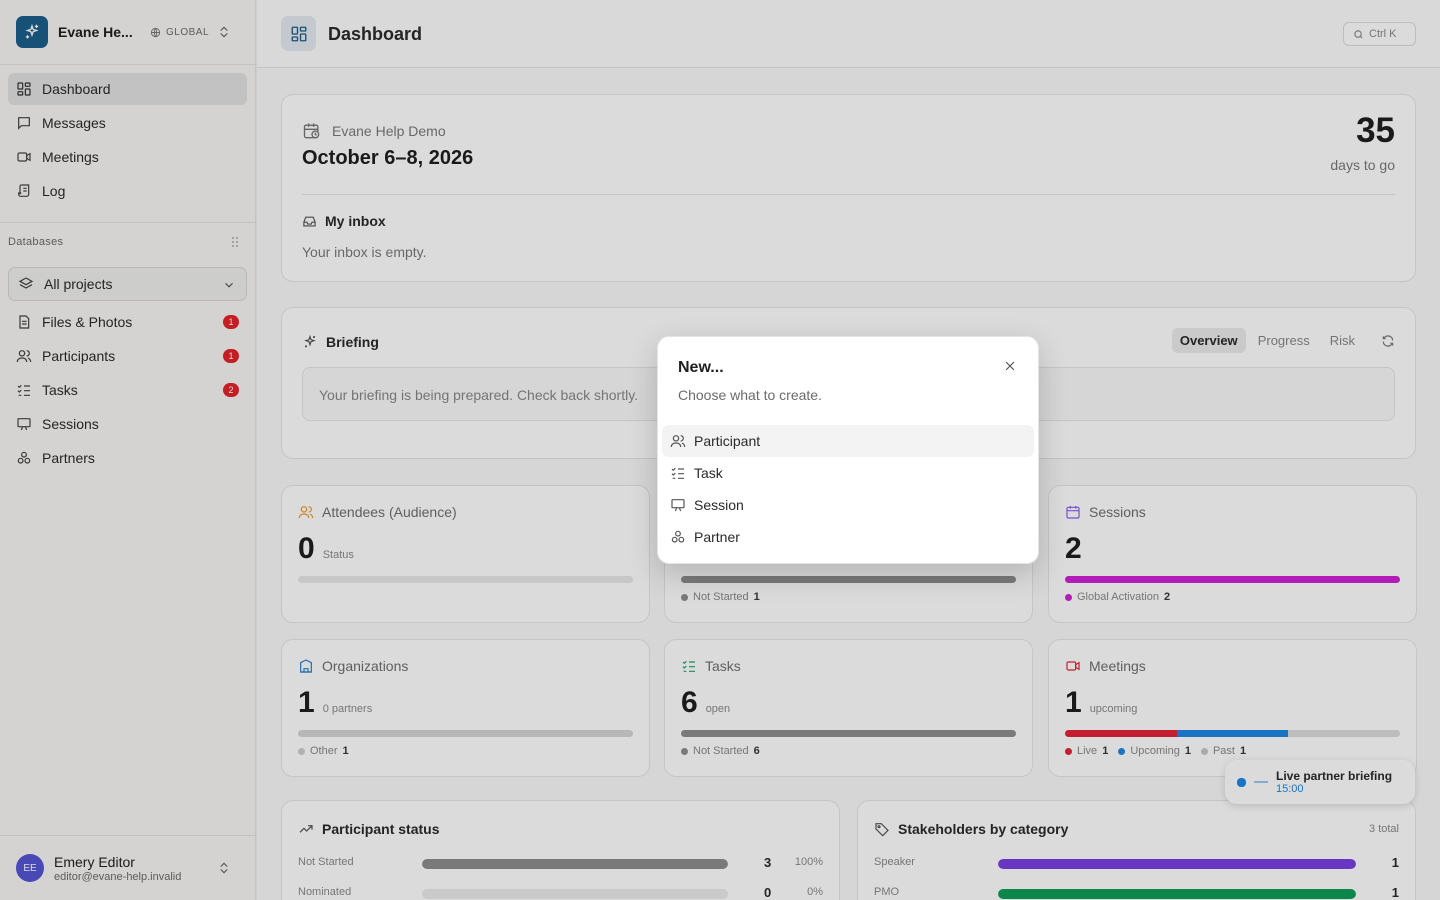 This screenshot has width=1440, height=900. I want to click on option-label: Session, so click(719, 505).